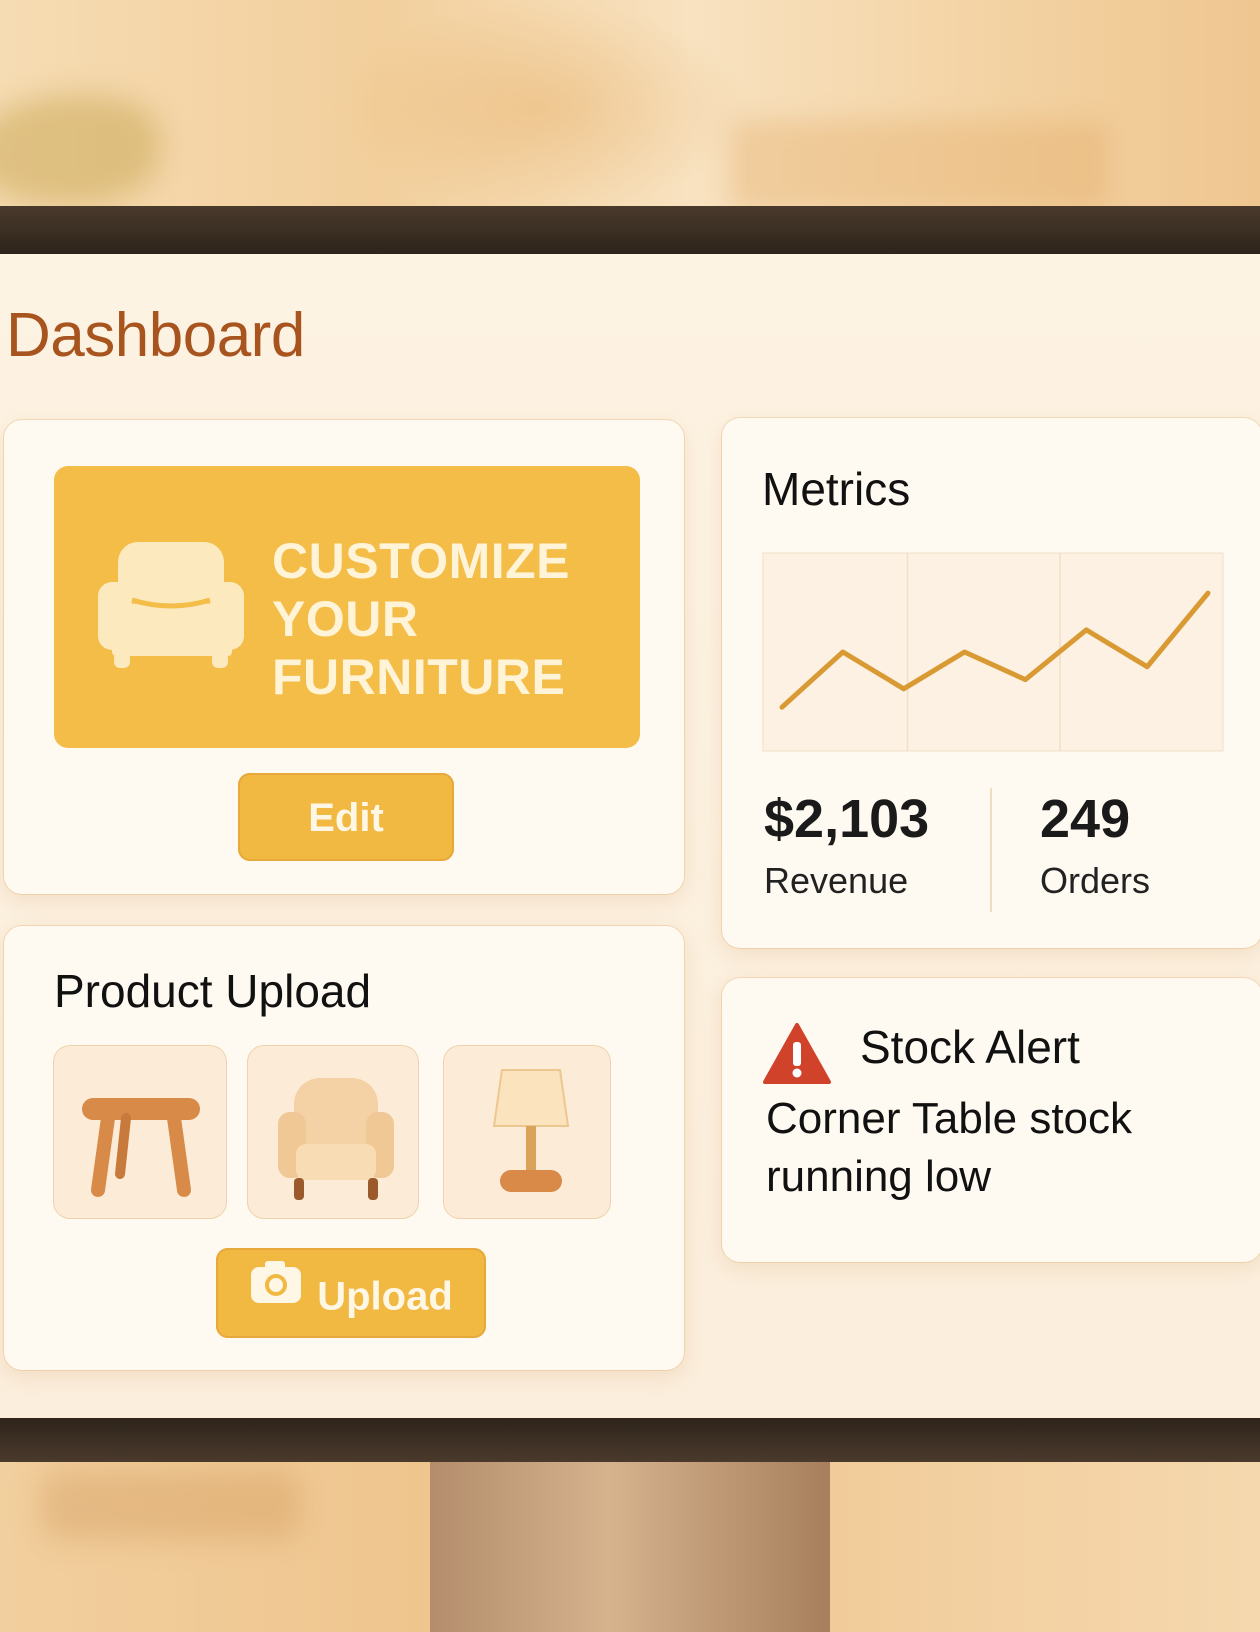  Describe the element at coordinates (155, 335) in the screenshot. I see `page-title: Dashboard` at that location.